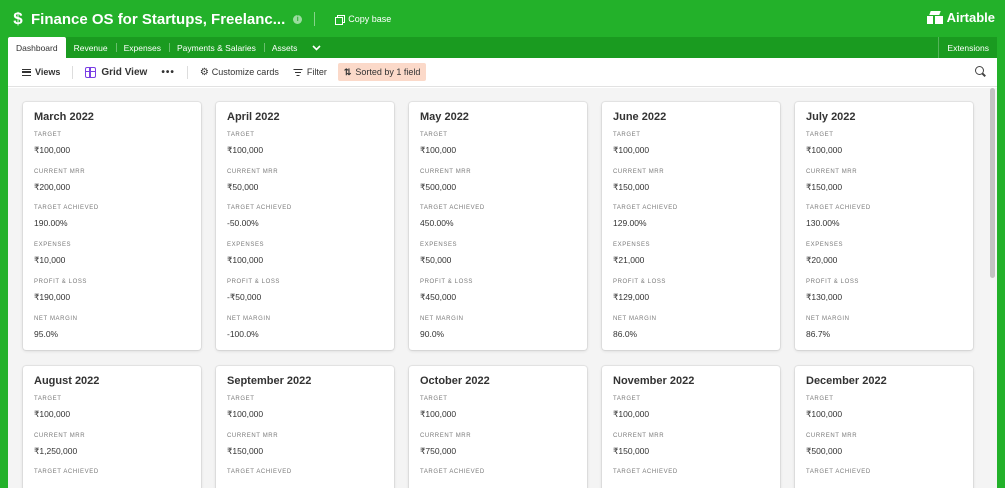  What do you see at coordinates (992, 288) in the screenshot?
I see `scrollbar` at bounding box center [992, 288].